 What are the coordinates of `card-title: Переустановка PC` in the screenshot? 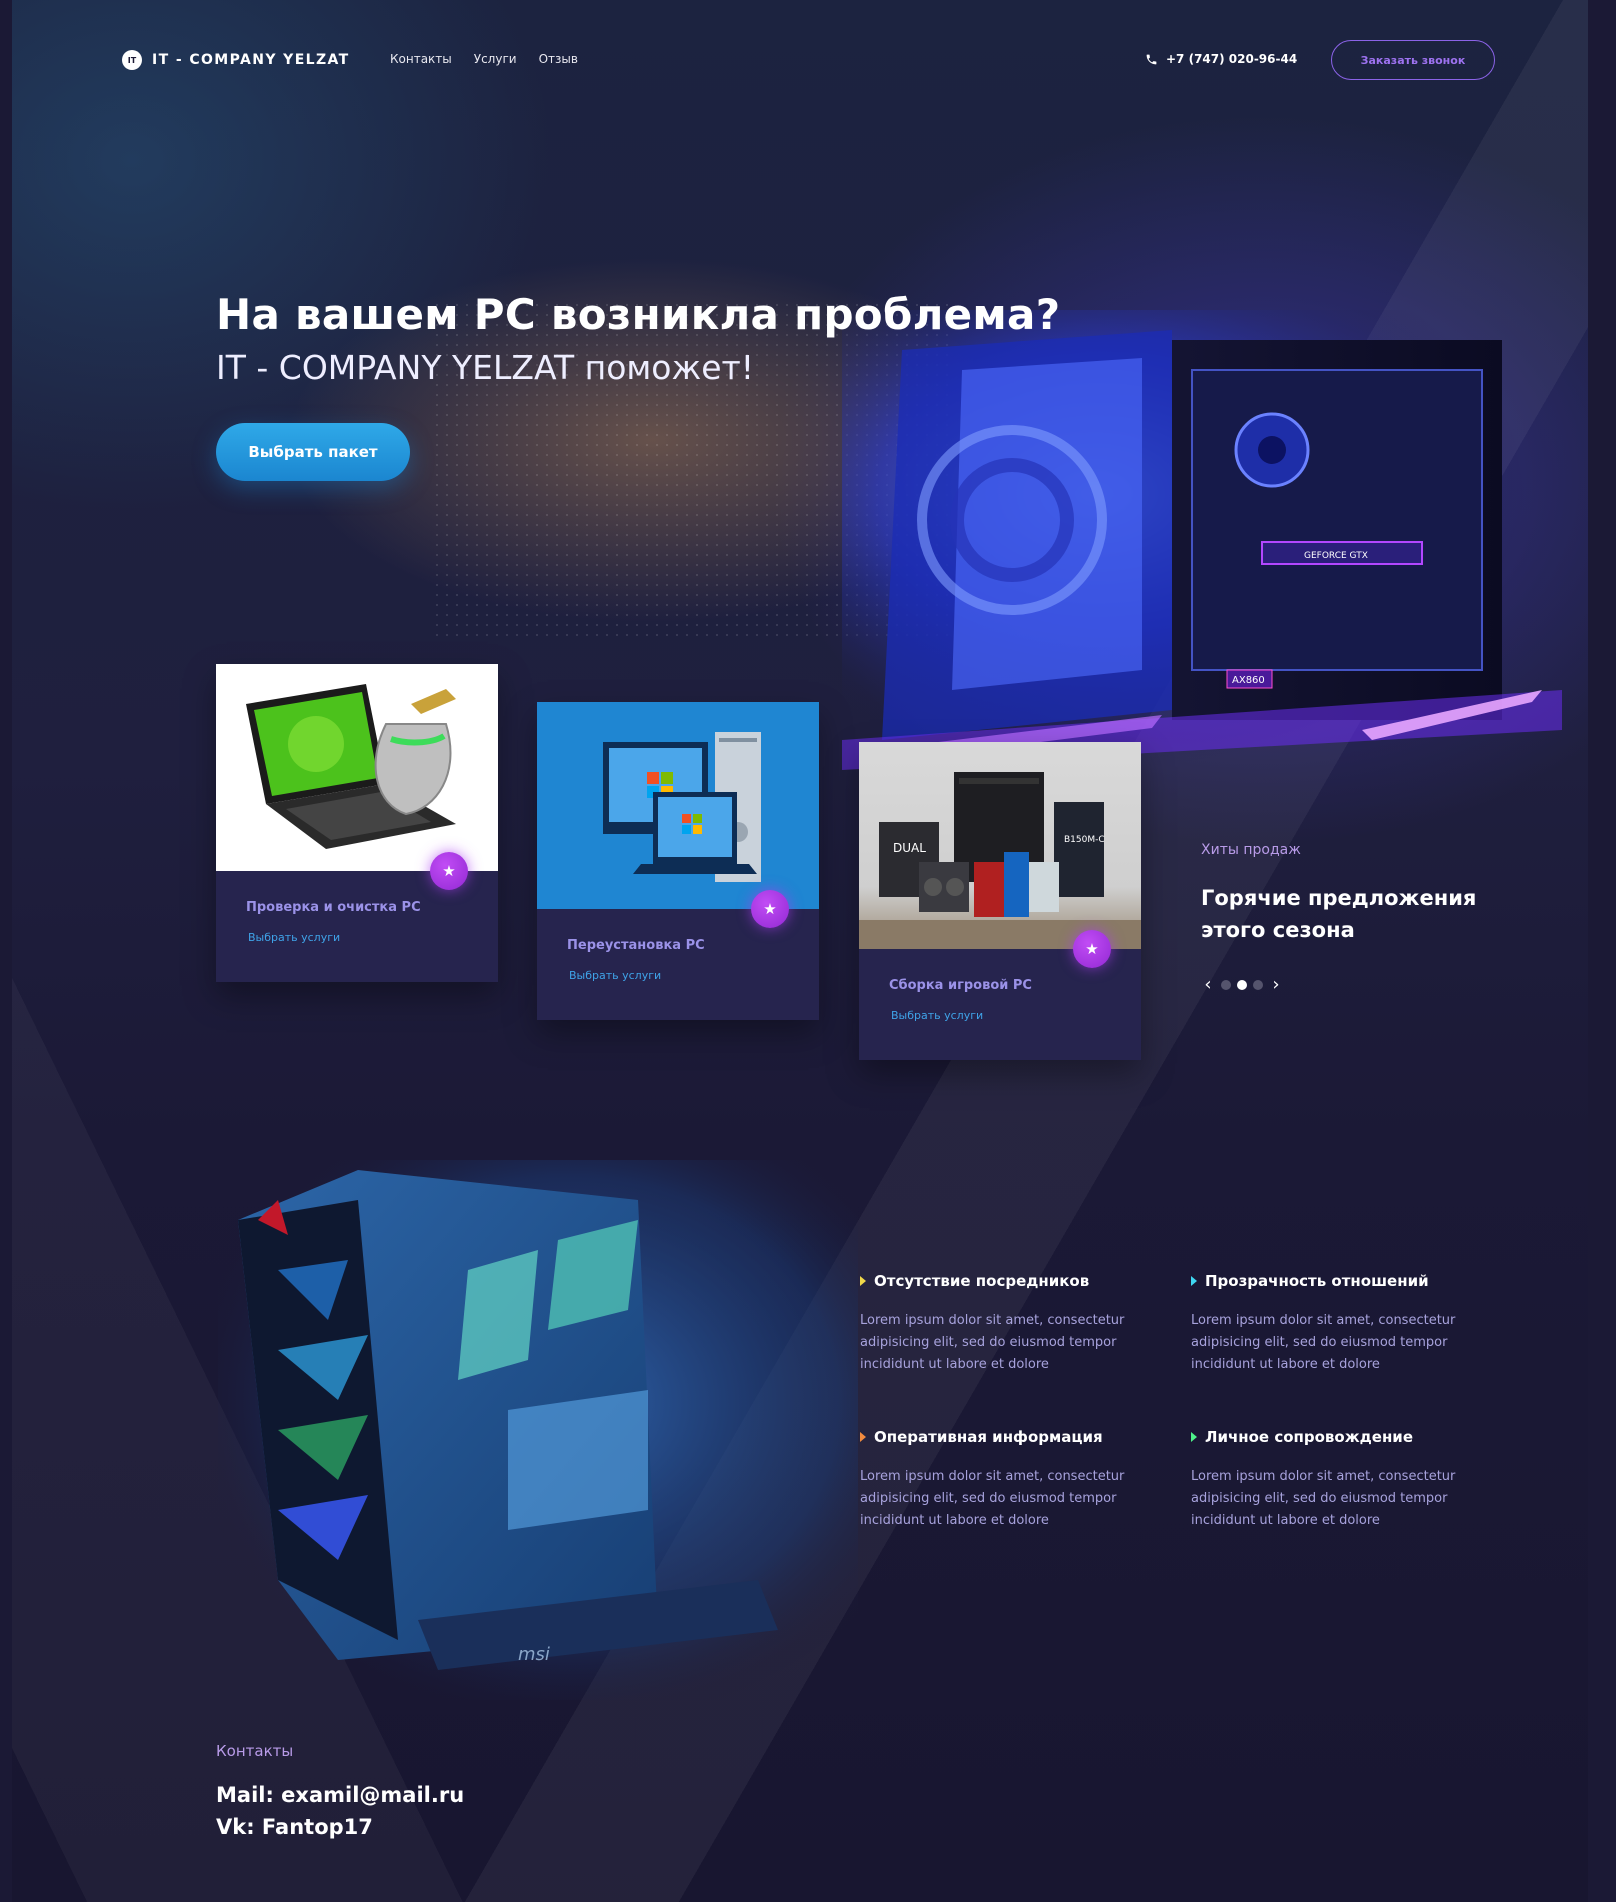 It's located at (636, 945).